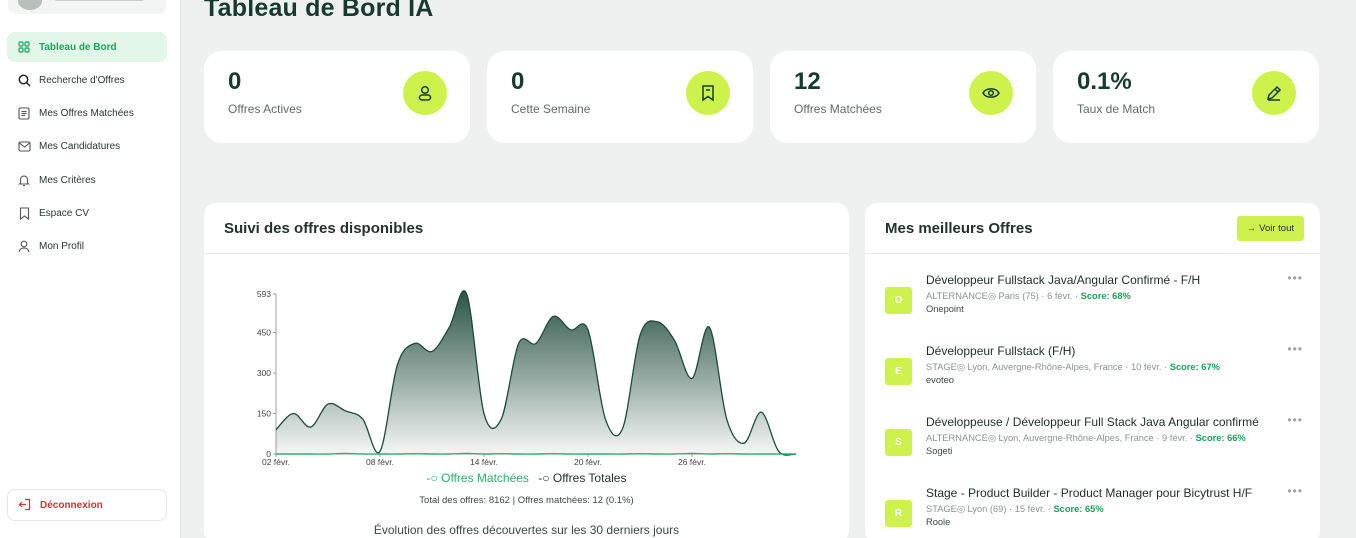 This screenshot has width=1356, height=538. I want to click on see-all-button: → Voir tout, so click(1270, 228).